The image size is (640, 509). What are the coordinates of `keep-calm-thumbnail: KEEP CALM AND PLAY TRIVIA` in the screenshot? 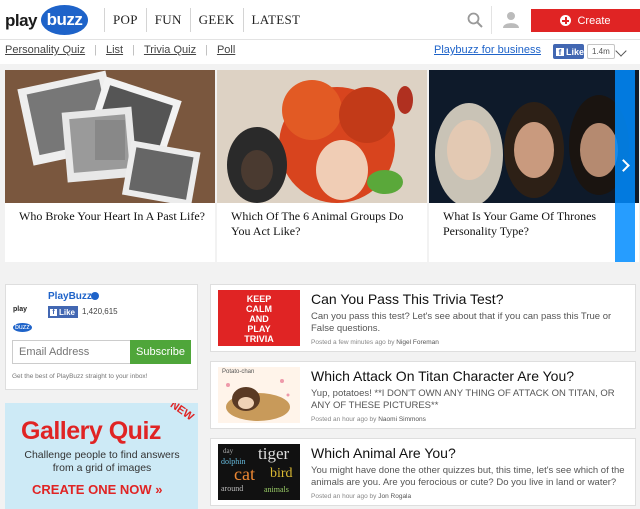 It's located at (259, 318).